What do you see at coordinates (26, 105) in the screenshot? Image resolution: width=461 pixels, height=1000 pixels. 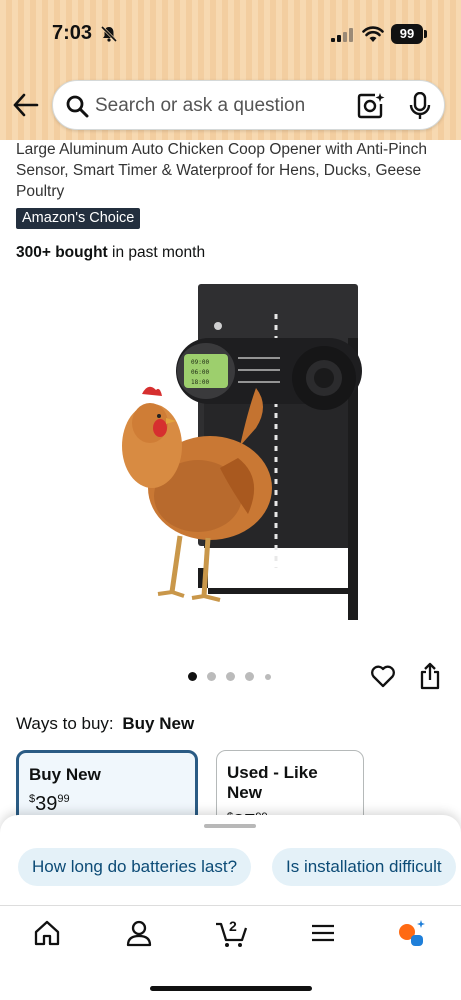 I see `arrow-left-icon` at bounding box center [26, 105].